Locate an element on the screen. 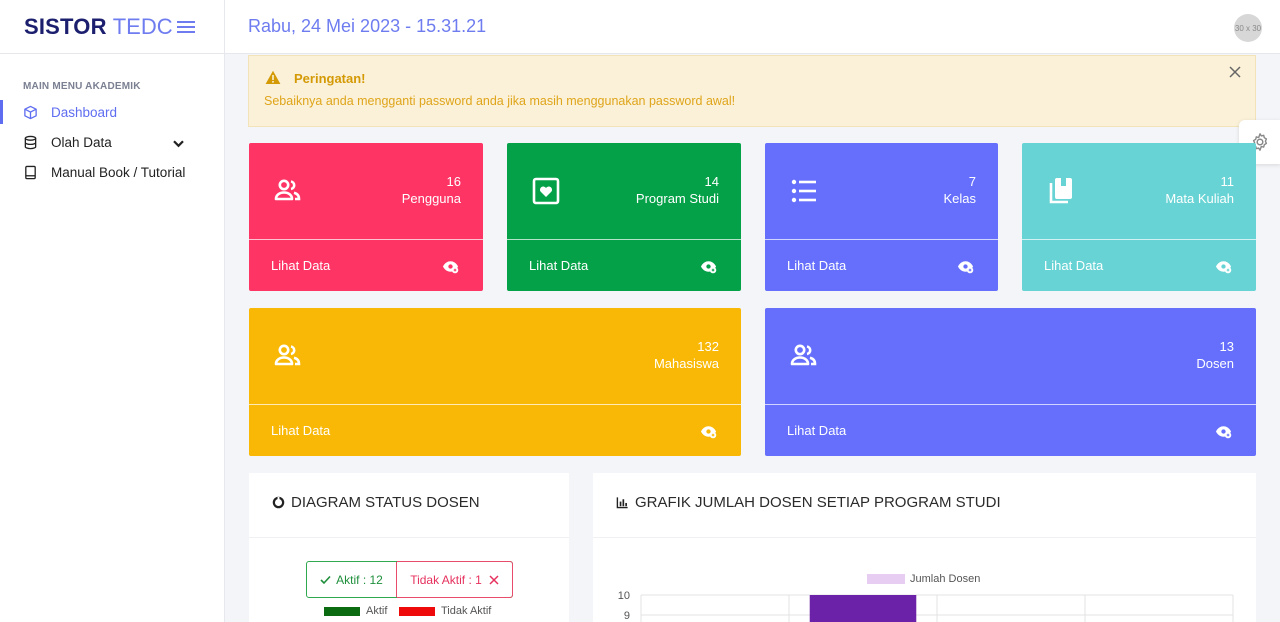  heart-square-icon is located at coordinates (546, 191).